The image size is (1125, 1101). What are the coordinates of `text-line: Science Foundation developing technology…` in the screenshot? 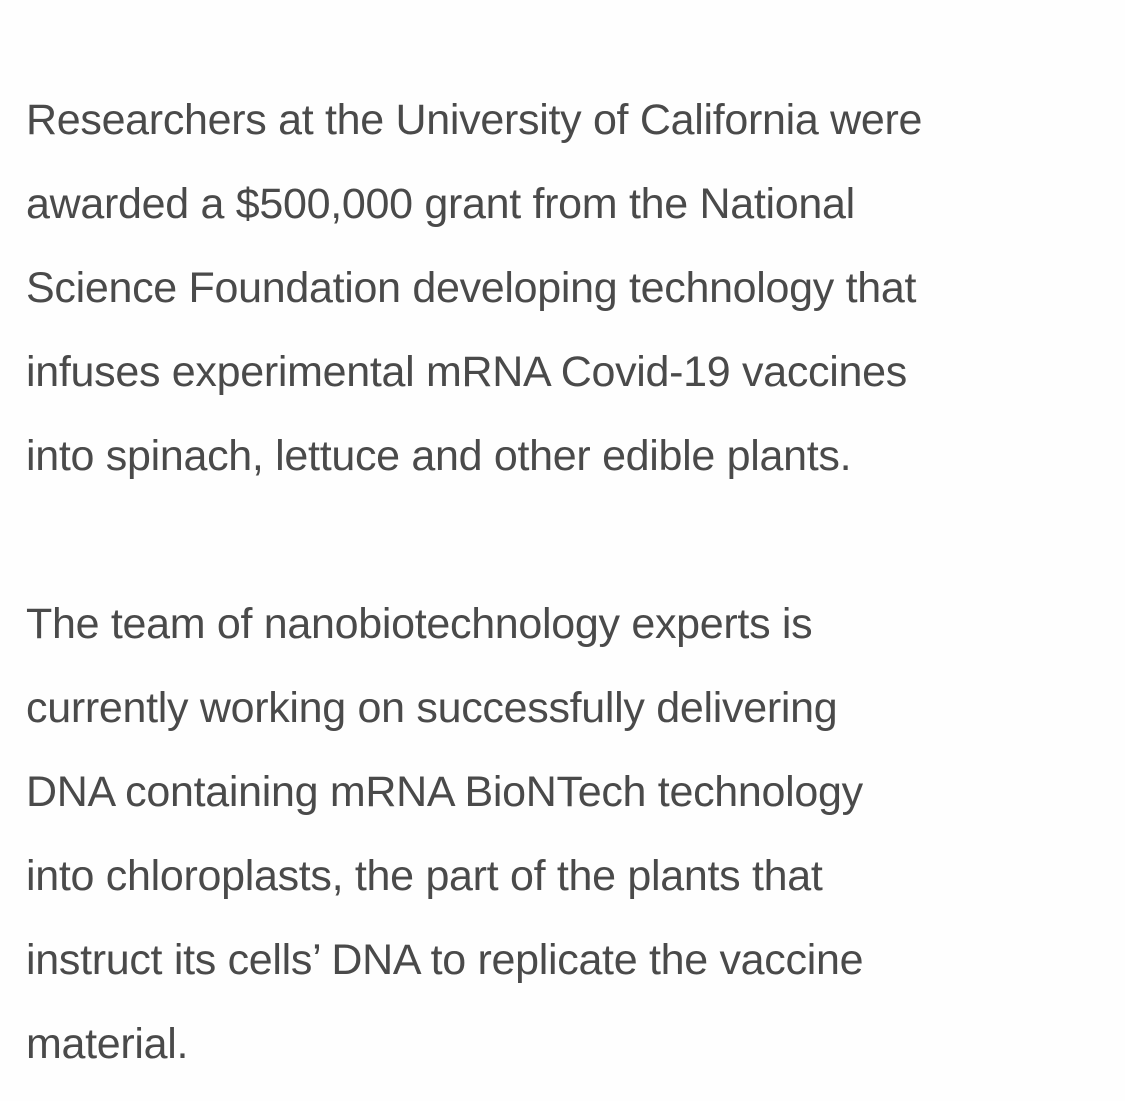 It's located at (471, 288).